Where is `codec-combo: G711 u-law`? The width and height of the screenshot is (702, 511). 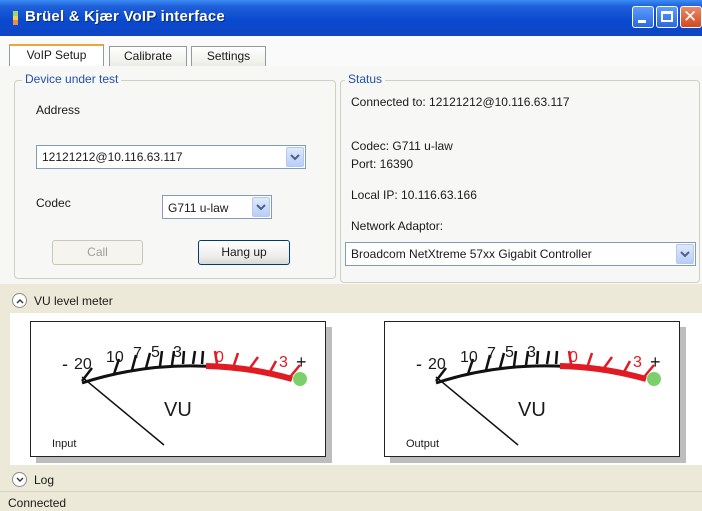
codec-combo: G711 u-law is located at coordinates (217, 207).